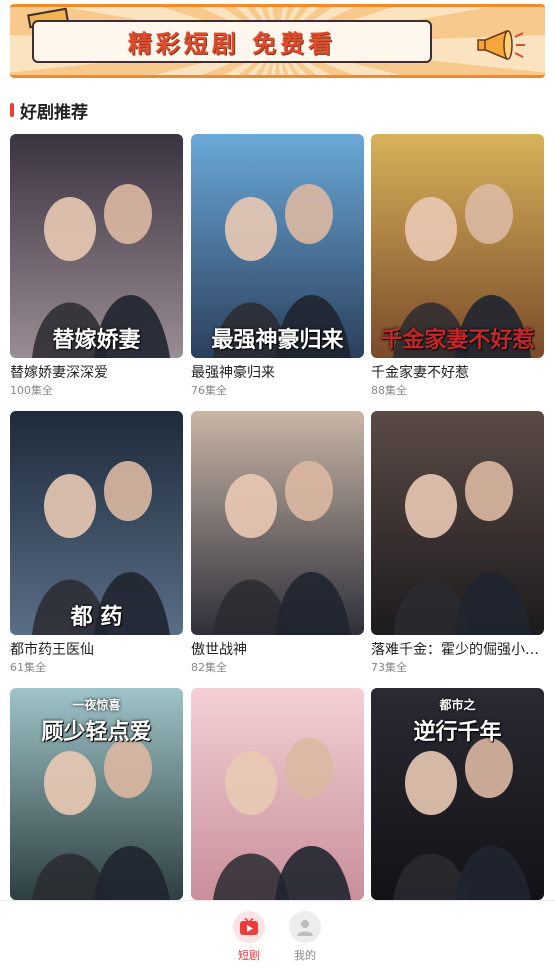 This screenshot has height=976, width=555. What do you see at coordinates (249, 927) in the screenshot?
I see `play-icon` at bounding box center [249, 927].